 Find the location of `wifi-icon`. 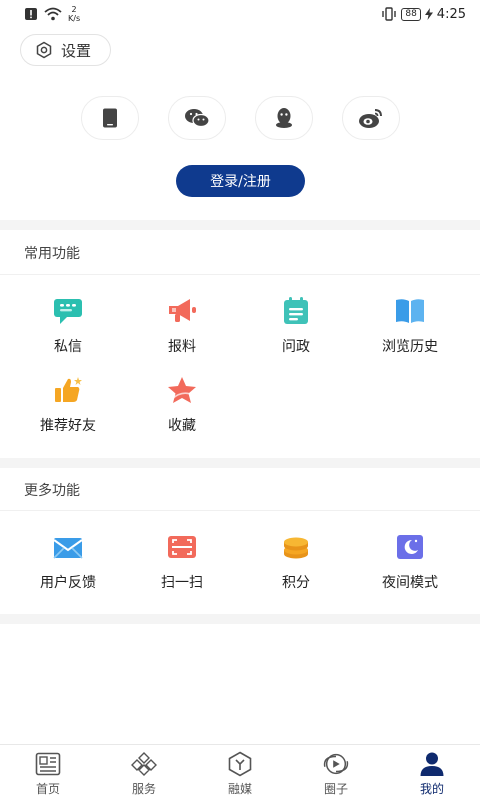

wifi-icon is located at coordinates (53, 14).